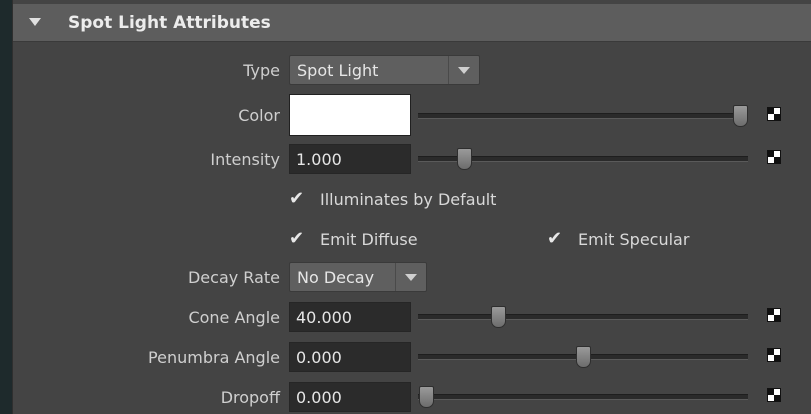 The width and height of the screenshot is (811, 414). What do you see at coordinates (338, 70) in the screenshot?
I see `type-value: Spot Light` at bounding box center [338, 70].